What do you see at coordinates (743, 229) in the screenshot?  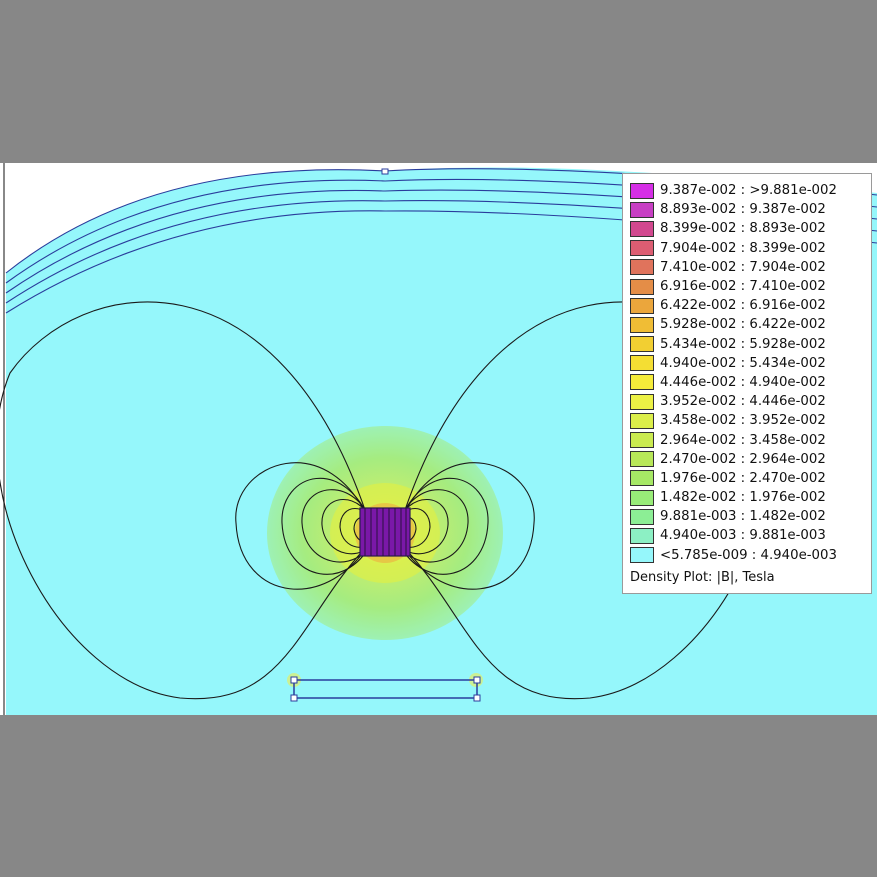 I see `legend-range-label: 8.399e-002 : 8.893e-002` at bounding box center [743, 229].